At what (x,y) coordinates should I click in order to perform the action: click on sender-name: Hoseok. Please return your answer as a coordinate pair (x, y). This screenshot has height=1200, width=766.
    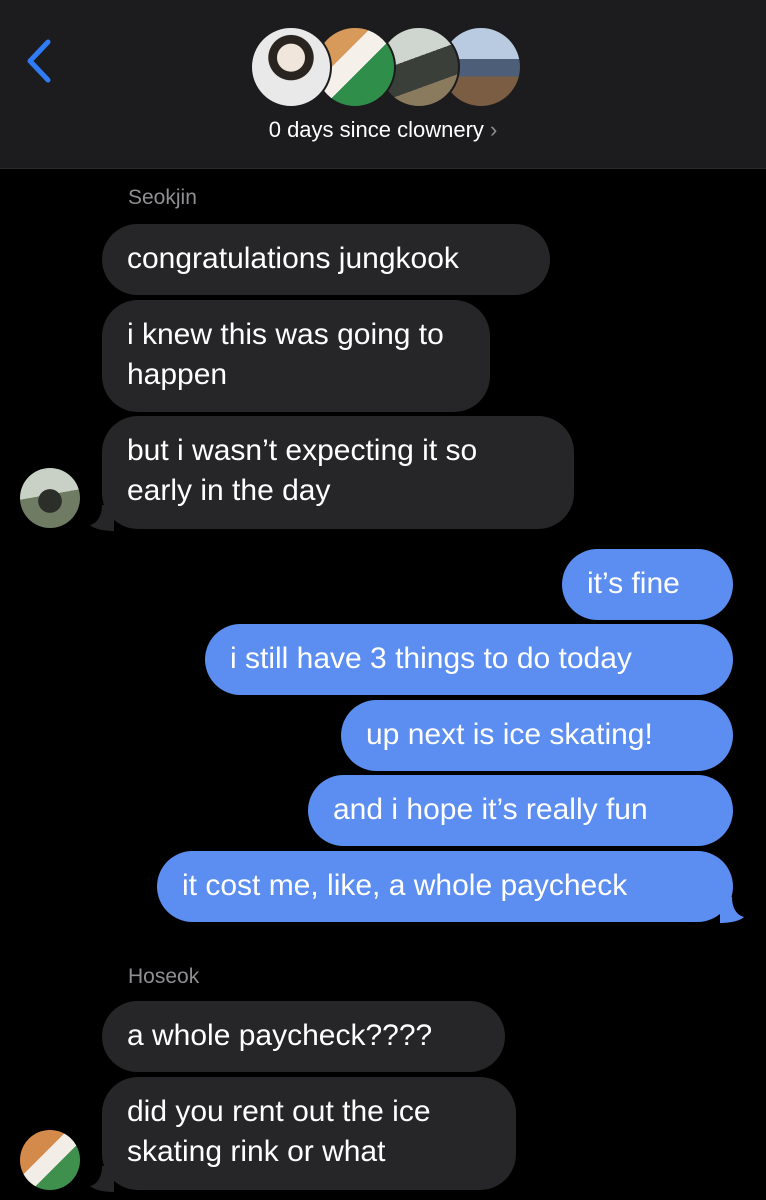
    Looking at the image, I should click on (164, 976).